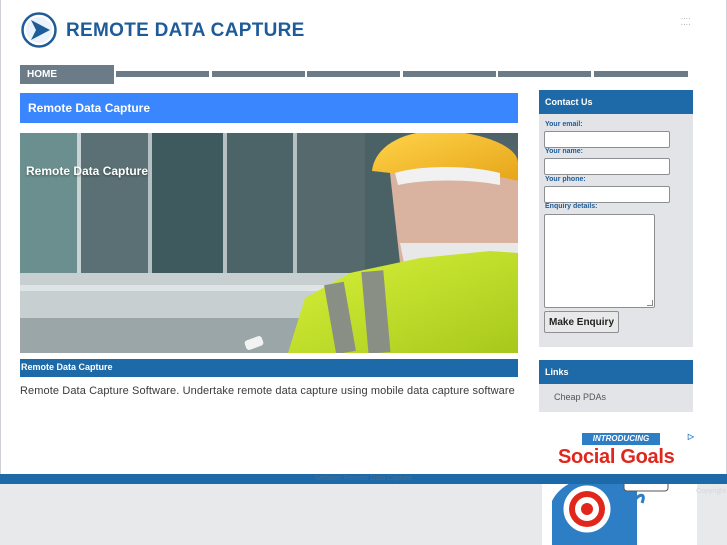 This screenshot has width=727, height=545. Describe the element at coordinates (581, 322) in the screenshot. I see `make-enquiry-button: Make Enquiry` at that location.